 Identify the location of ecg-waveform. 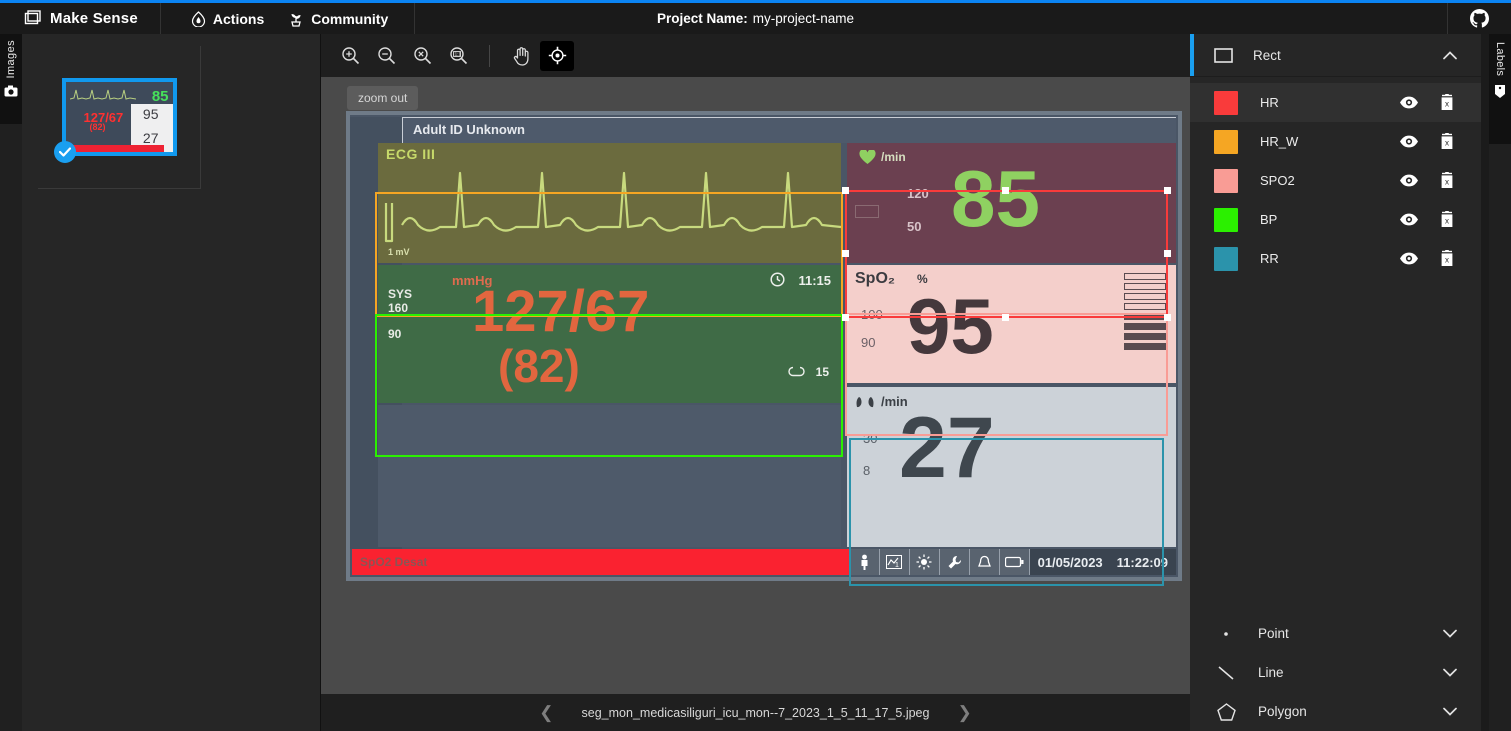
(612, 207).